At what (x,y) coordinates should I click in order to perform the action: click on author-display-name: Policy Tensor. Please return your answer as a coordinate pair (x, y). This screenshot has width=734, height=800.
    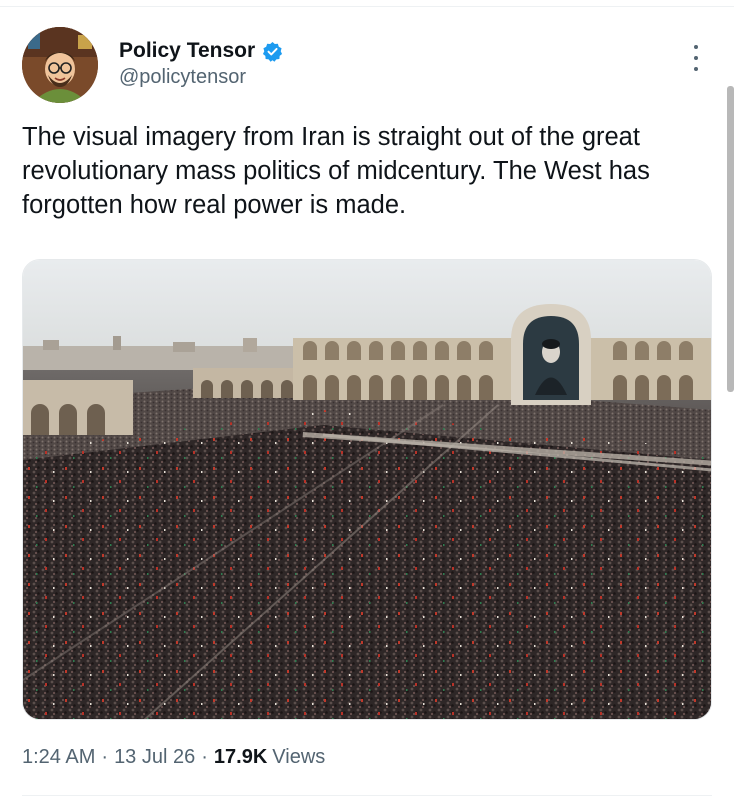
    Looking at the image, I should click on (187, 51).